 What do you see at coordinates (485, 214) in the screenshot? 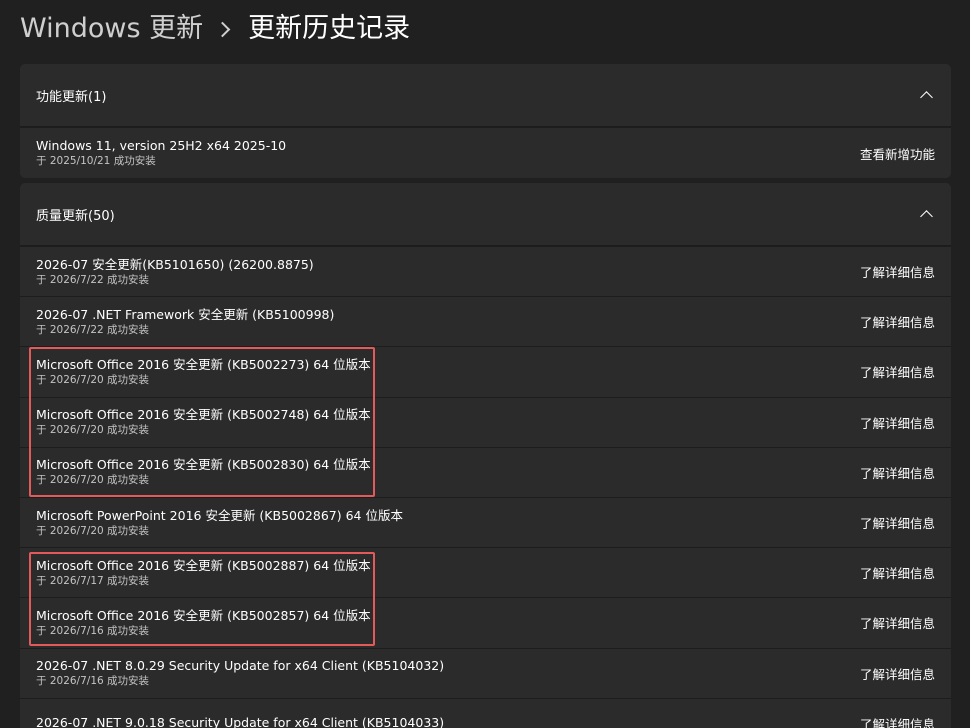
I see `quality-updates-header: 质量更新(50)` at bounding box center [485, 214].